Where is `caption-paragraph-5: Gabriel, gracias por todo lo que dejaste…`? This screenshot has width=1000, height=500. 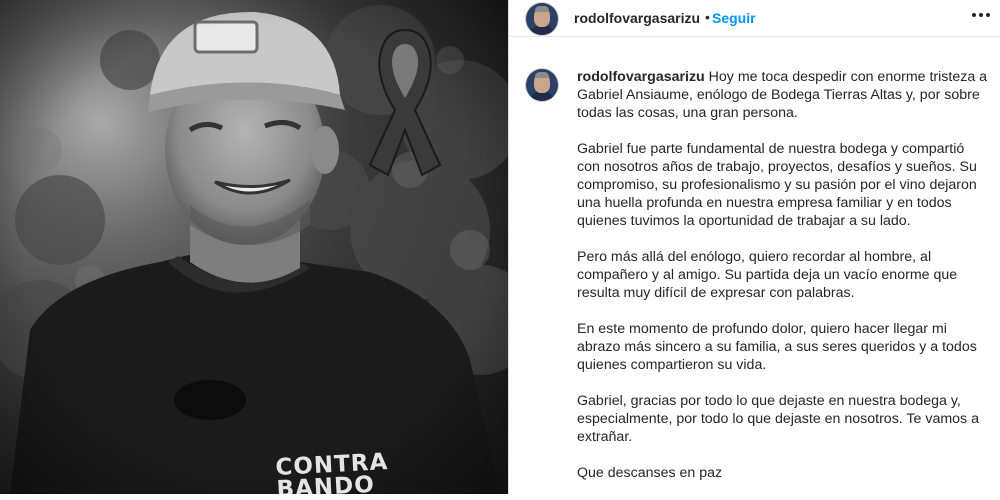
caption-paragraph-5: Gabriel, gracias por todo lo que dejaste… is located at coordinates (778, 419).